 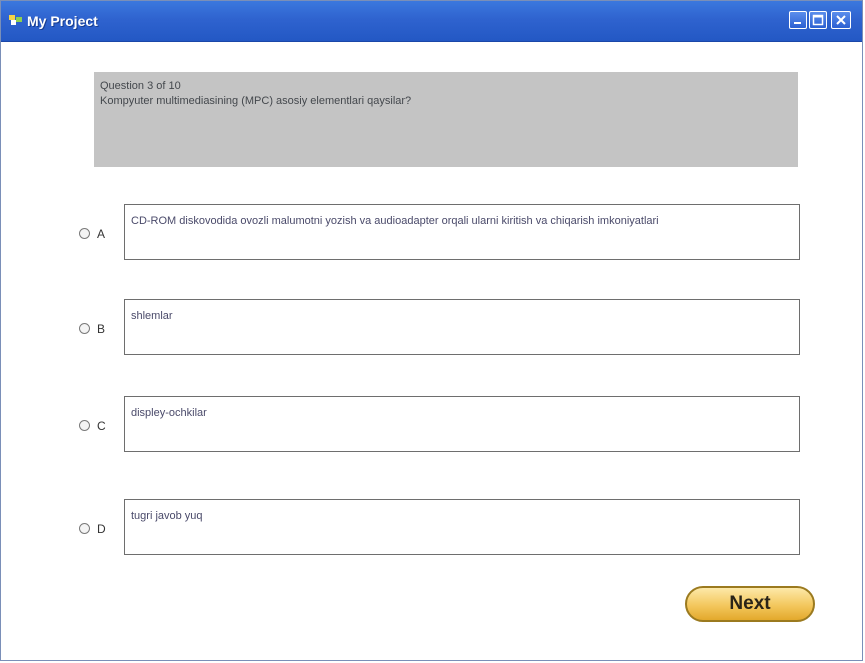 I want to click on option-b-letter: B, so click(x=101, y=329).